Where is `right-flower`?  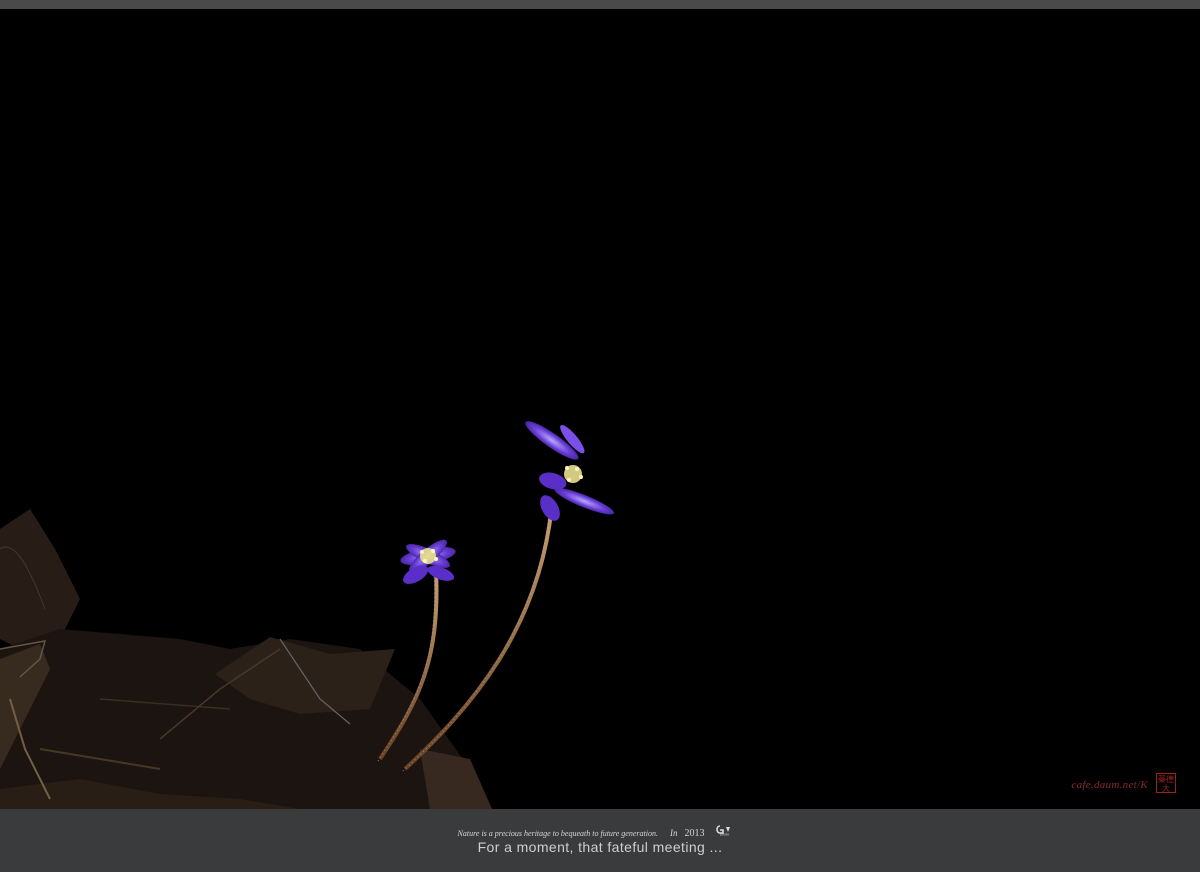 right-flower is located at coordinates (569, 471).